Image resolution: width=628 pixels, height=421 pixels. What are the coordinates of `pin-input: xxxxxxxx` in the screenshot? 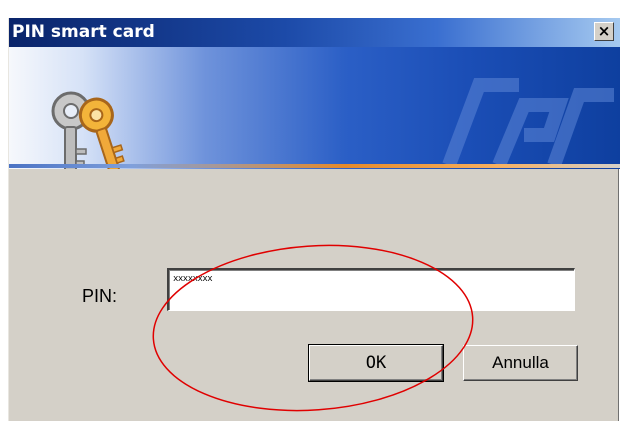 It's located at (371, 289).